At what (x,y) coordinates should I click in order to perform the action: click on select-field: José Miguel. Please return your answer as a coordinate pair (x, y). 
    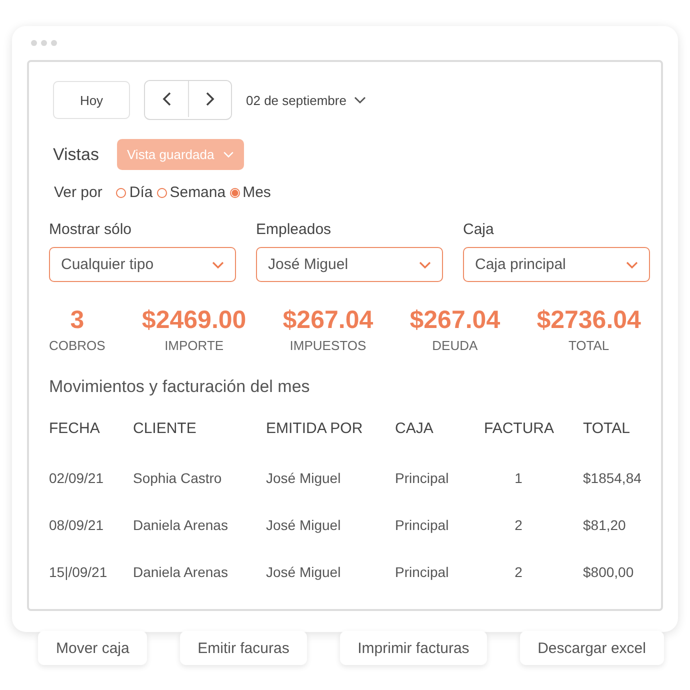
    Looking at the image, I should click on (349, 264).